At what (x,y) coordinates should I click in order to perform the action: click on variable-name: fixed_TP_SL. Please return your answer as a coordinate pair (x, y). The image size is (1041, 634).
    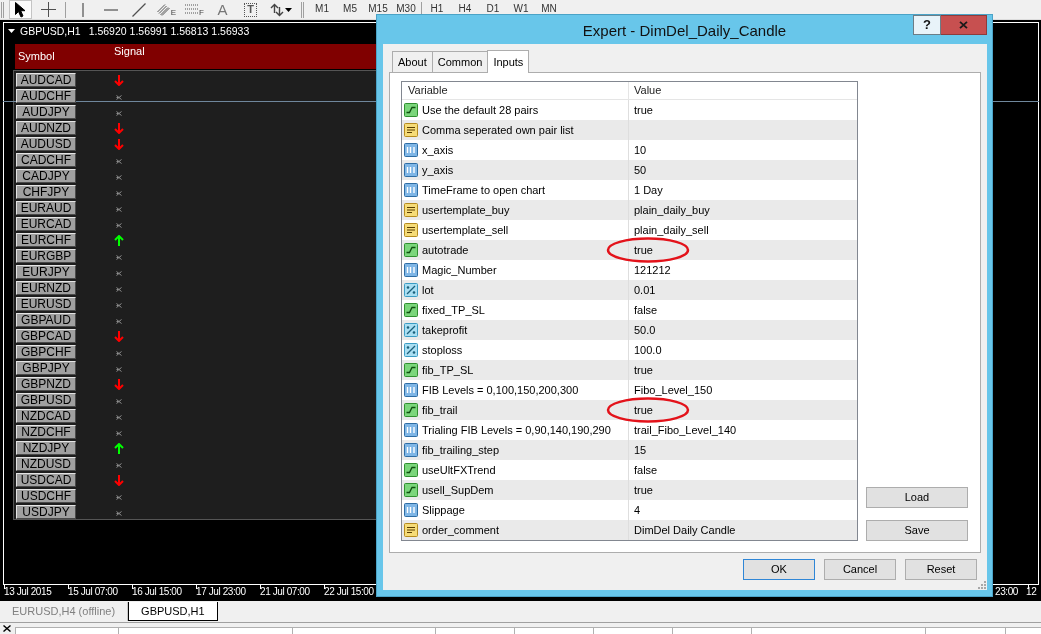
    Looking at the image, I should click on (453, 310).